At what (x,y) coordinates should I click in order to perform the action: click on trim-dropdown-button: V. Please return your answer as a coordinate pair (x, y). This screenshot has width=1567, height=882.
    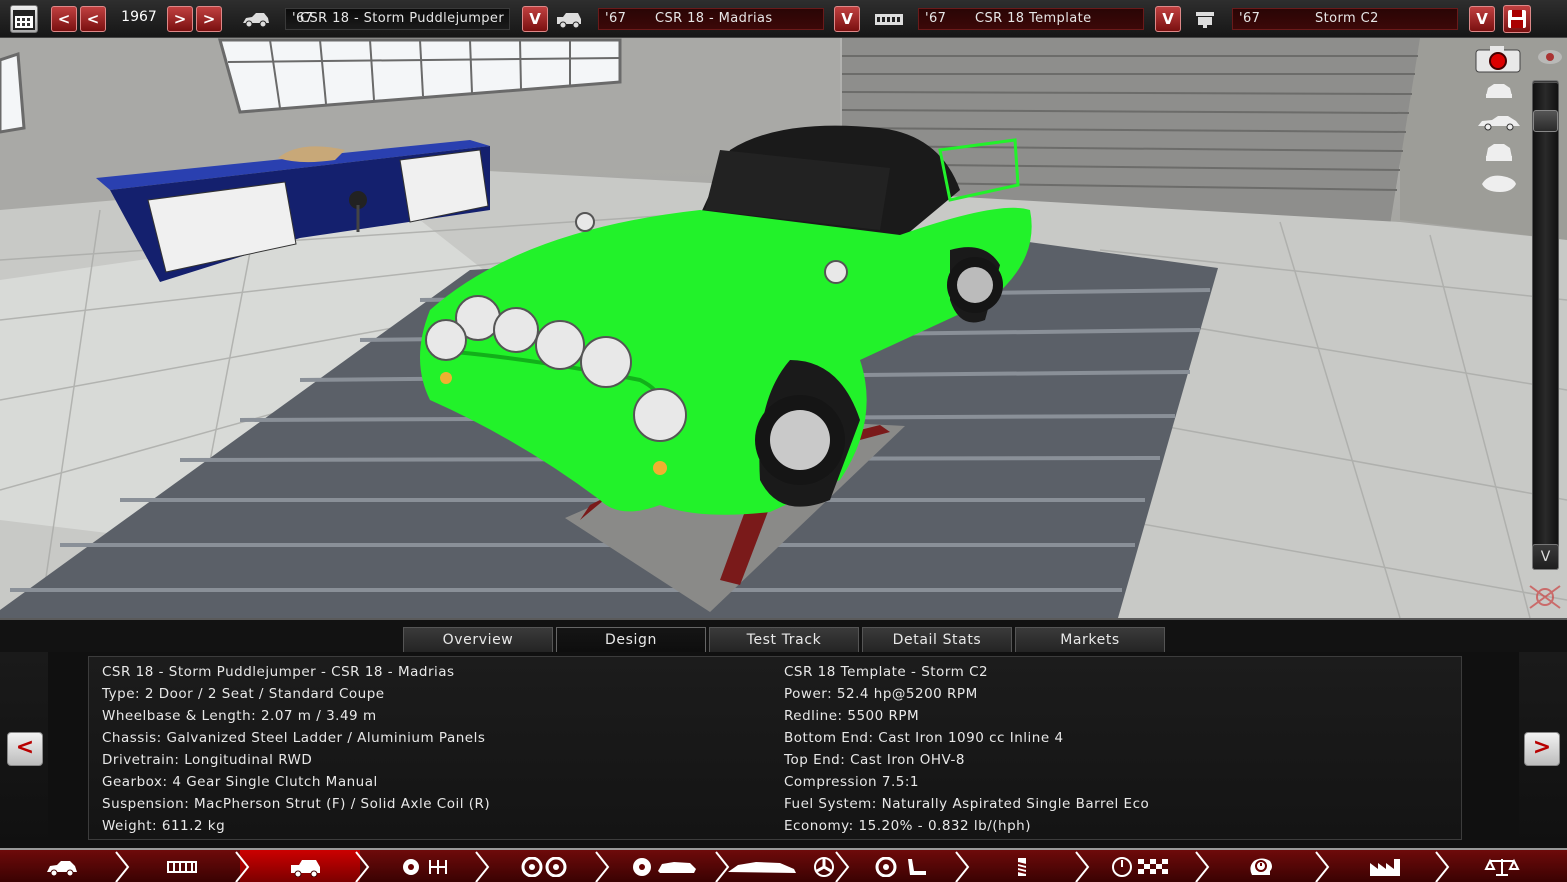
    Looking at the image, I should click on (847, 19).